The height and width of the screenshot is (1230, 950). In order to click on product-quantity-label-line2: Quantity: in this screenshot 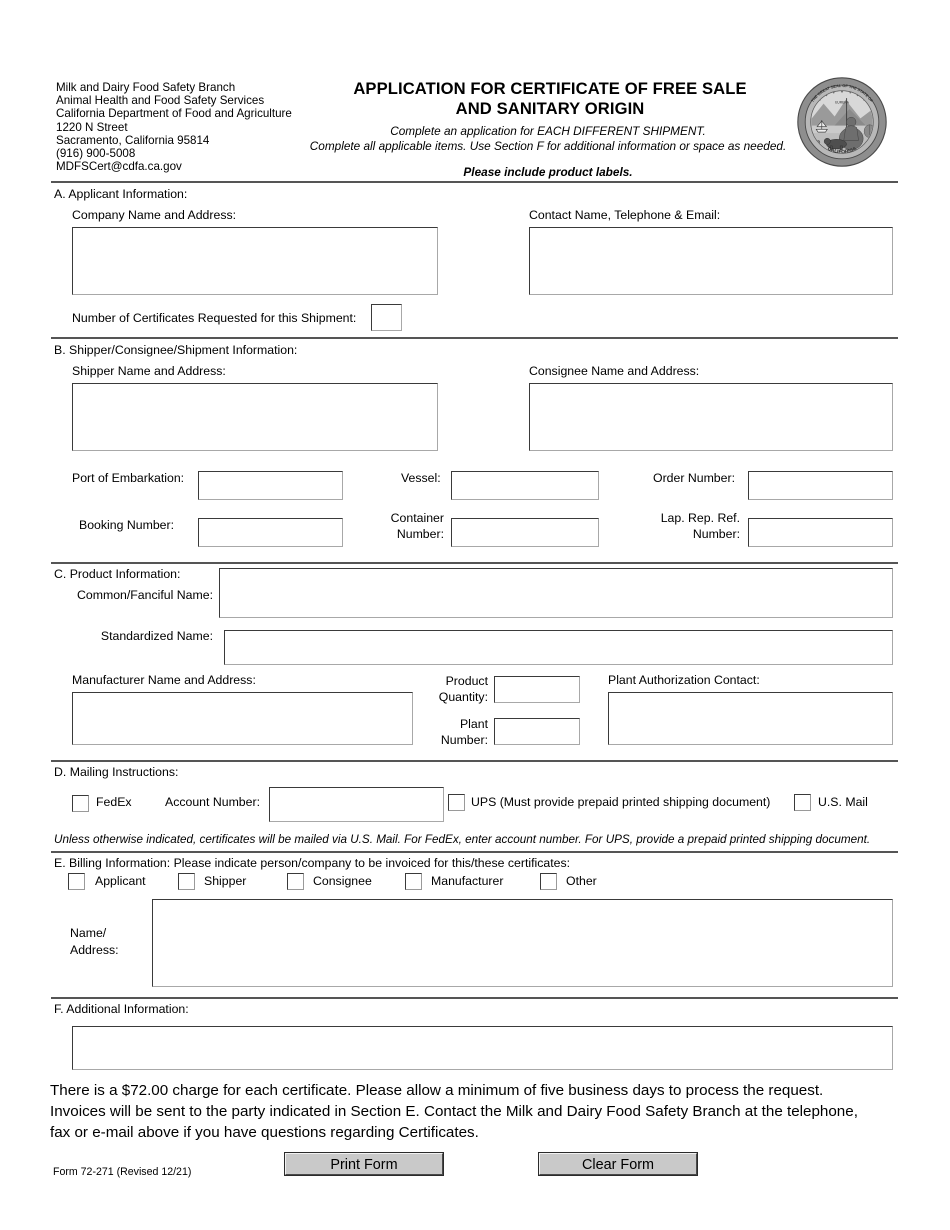, I will do `click(463, 697)`.